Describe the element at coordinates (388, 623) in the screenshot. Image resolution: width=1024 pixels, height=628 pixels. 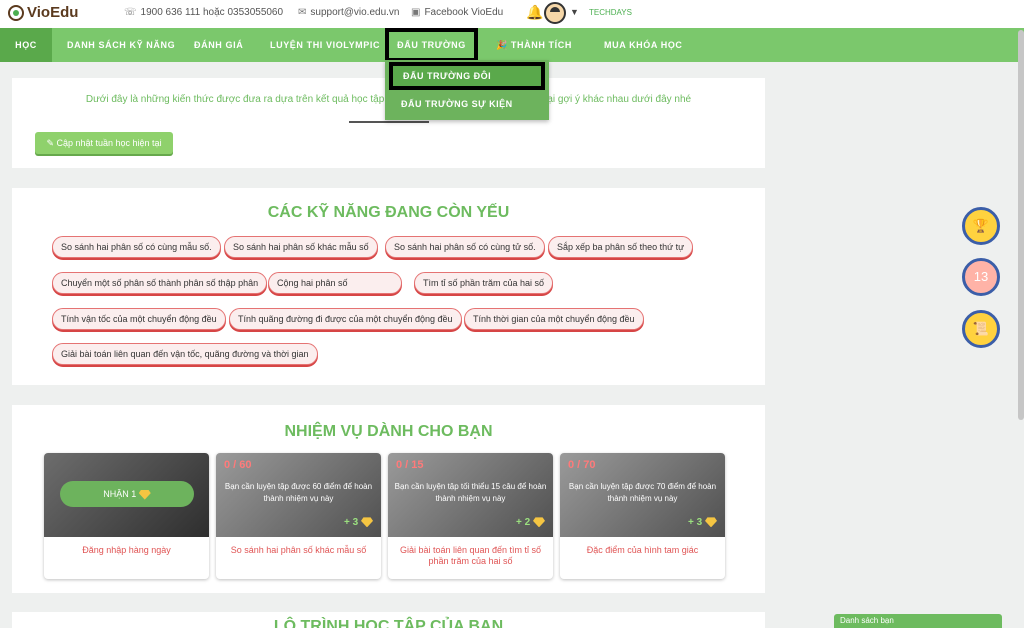
I see `roadmap-title: LỘ TRÌNH HỌC TẬP CỦA BẠN` at that location.